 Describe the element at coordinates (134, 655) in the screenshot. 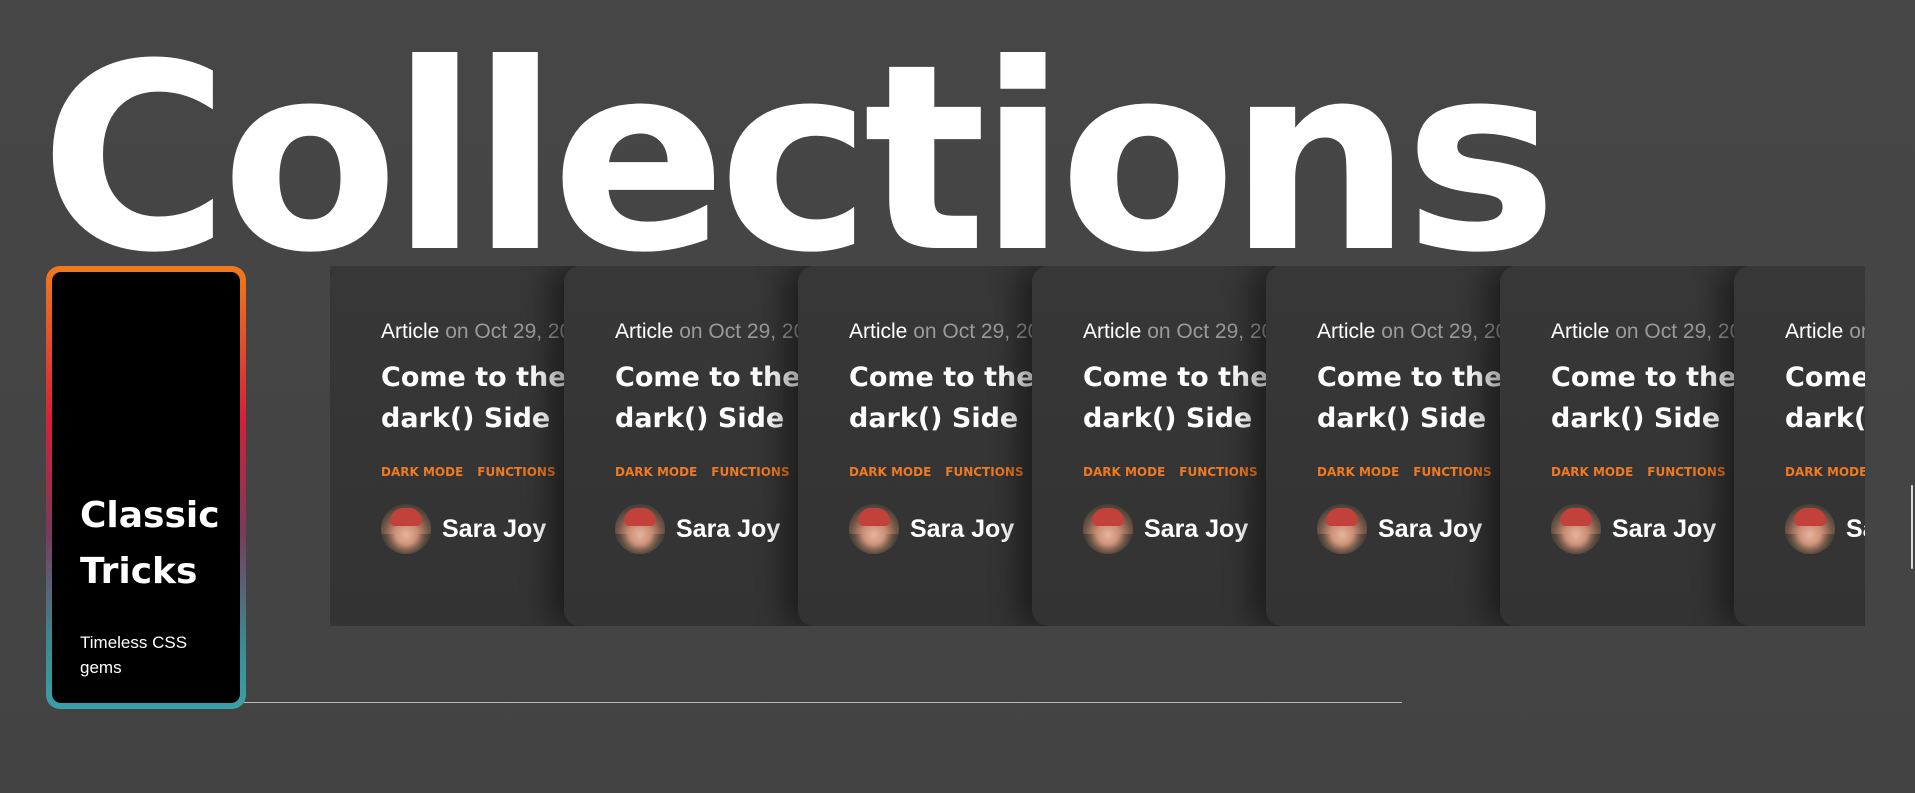

I see `collection-description: Timeless CSS gems` at that location.